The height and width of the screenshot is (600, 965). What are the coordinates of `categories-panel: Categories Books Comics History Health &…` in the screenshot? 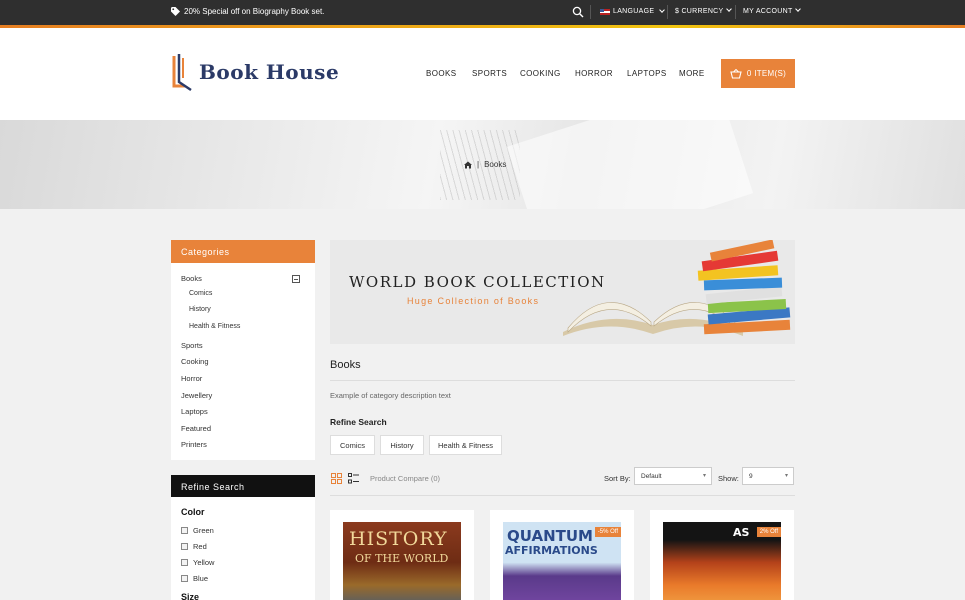 It's located at (243, 350).